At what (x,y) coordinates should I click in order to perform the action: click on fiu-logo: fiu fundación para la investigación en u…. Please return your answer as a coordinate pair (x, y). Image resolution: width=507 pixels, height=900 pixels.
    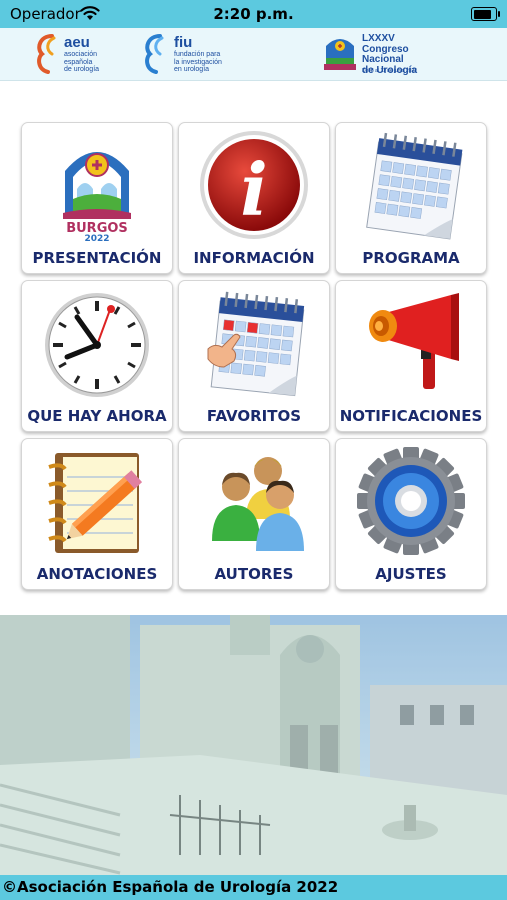
    Looking at the image, I should click on (197, 54).